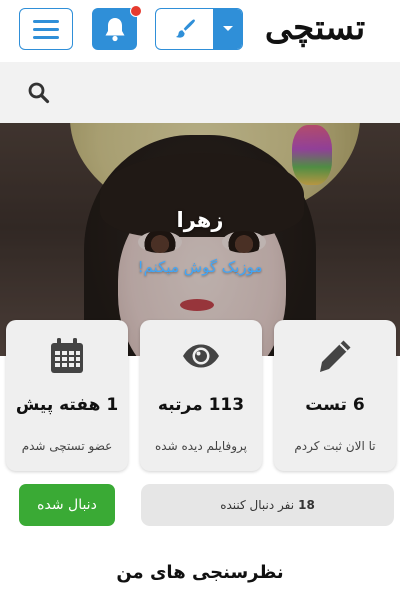 The image size is (400, 608). What do you see at coordinates (201, 405) in the screenshot?
I see `stat-value: 113 مرتبه` at bounding box center [201, 405].